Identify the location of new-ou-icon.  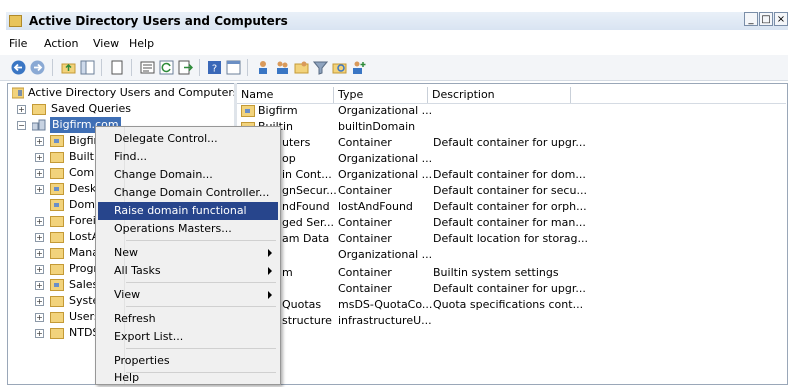
(301, 67).